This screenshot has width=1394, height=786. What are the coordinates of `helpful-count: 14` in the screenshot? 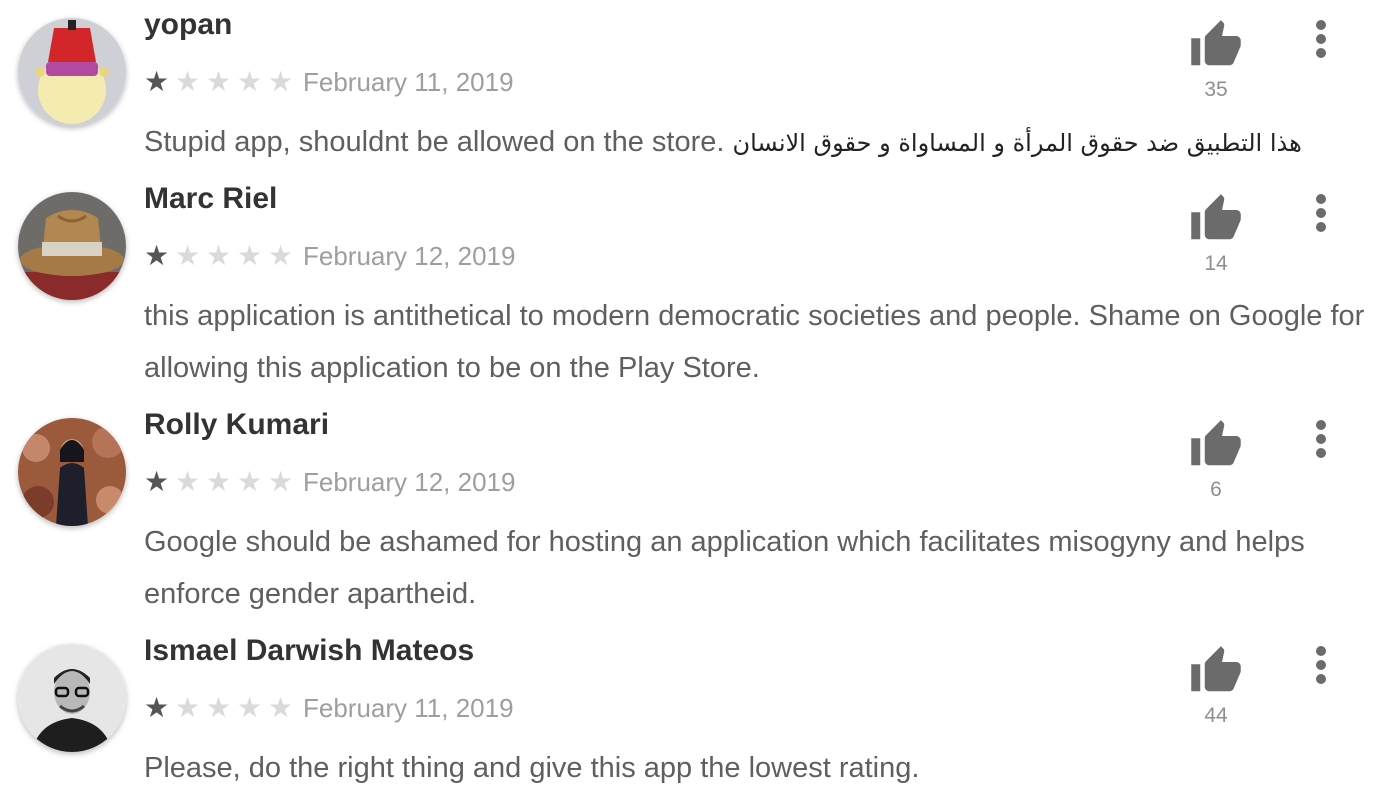 It's located at (1216, 263).